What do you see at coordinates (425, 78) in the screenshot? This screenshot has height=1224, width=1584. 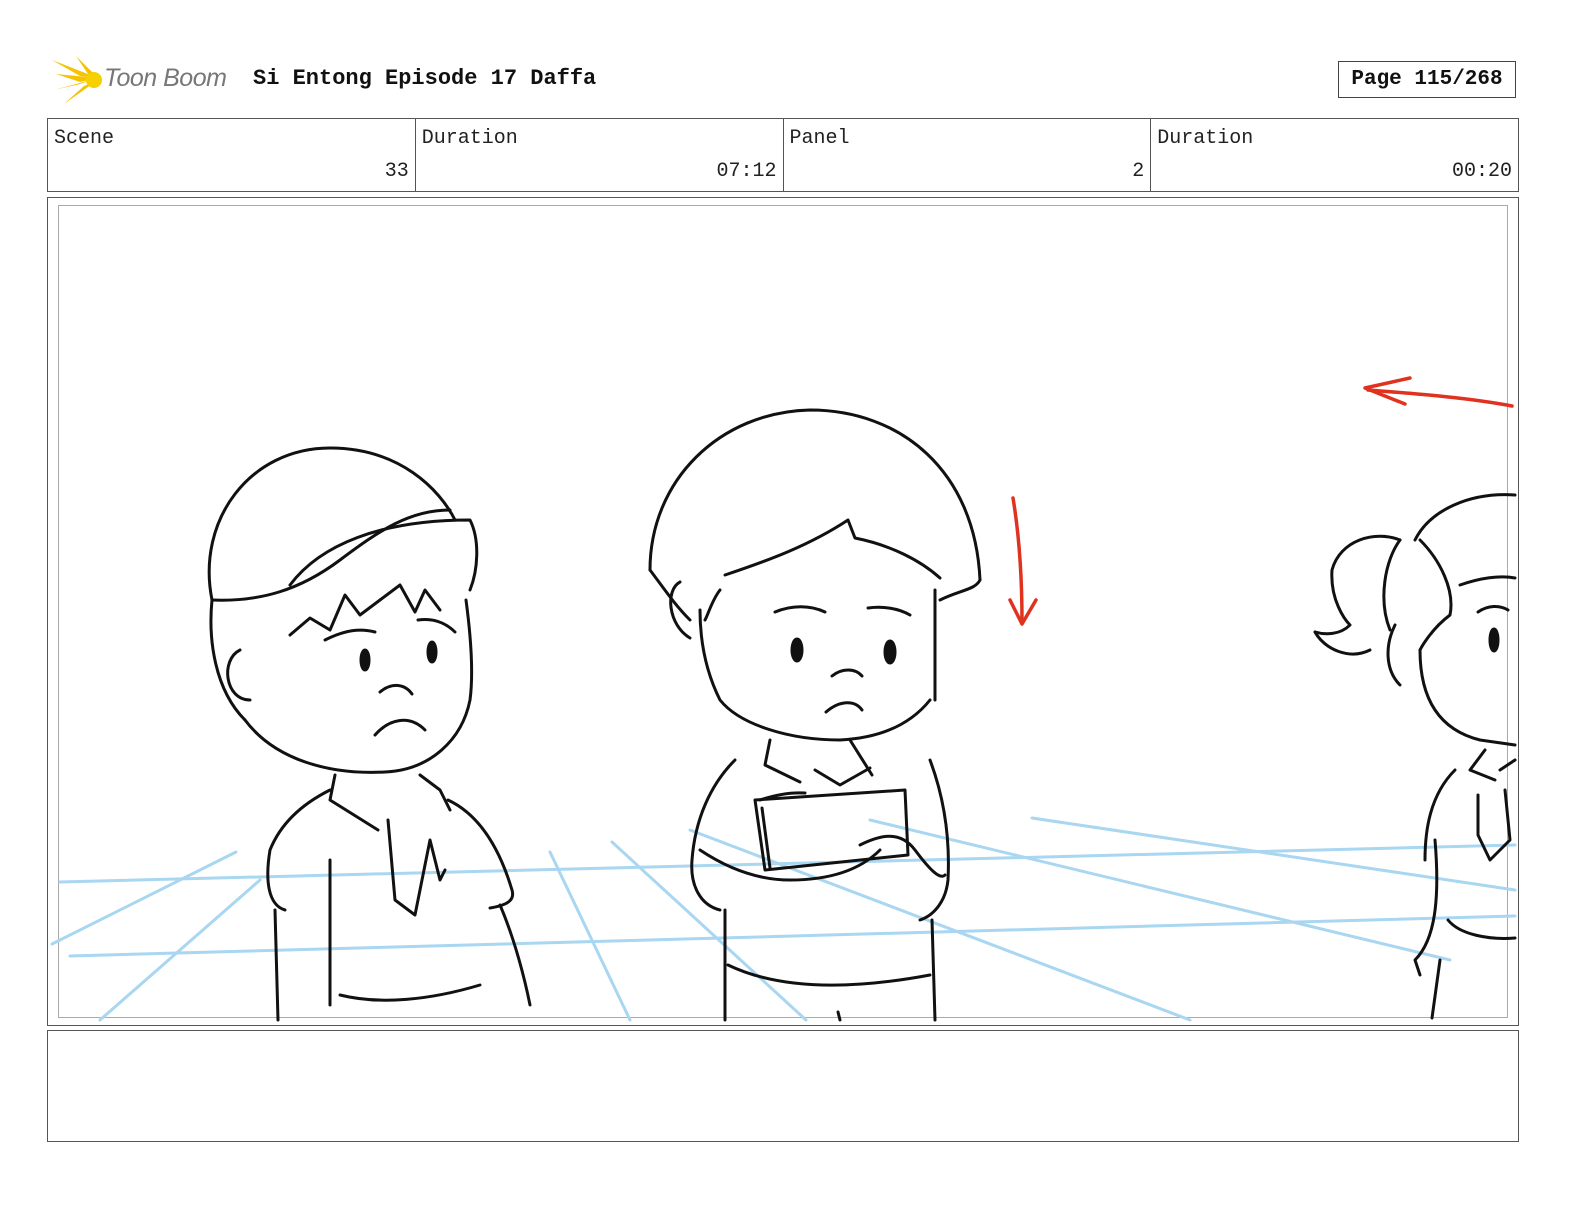 I see `project-title: Si Entong Episode 17 Daffa` at bounding box center [425, 78].